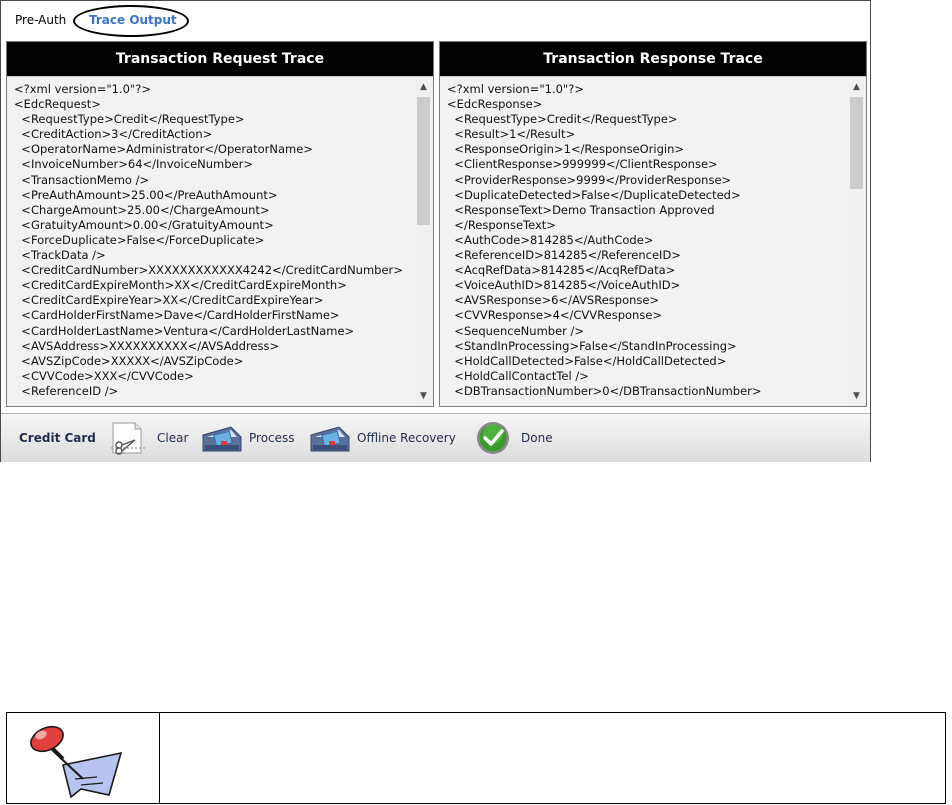  Describe the element at coordinates (435, 20) in the screenshot. I see `tab-bar: Pre-Auth Trace Output` at that location.